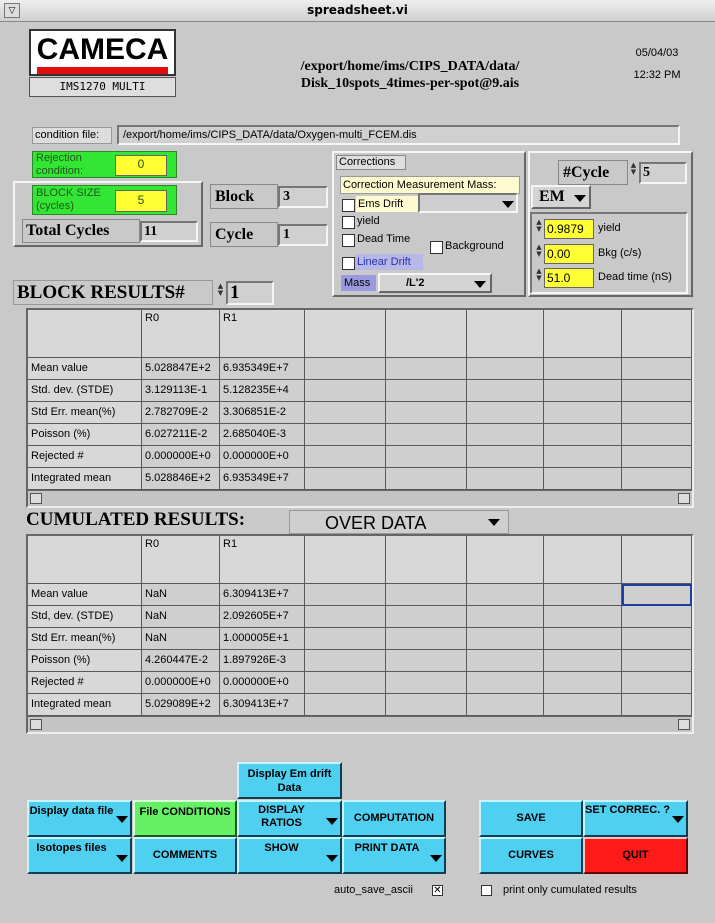 The height and width of the screenshot is (923, 715). Describe the element at coordinates (250, 293) in the screenshot. I see `block-results-number: 1` at that location.